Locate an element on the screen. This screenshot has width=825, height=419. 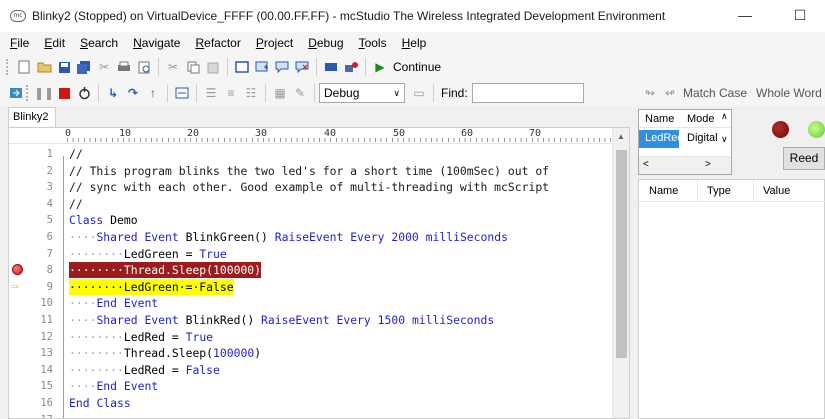
remove-comment-icon is located at coordinates (302, 67).